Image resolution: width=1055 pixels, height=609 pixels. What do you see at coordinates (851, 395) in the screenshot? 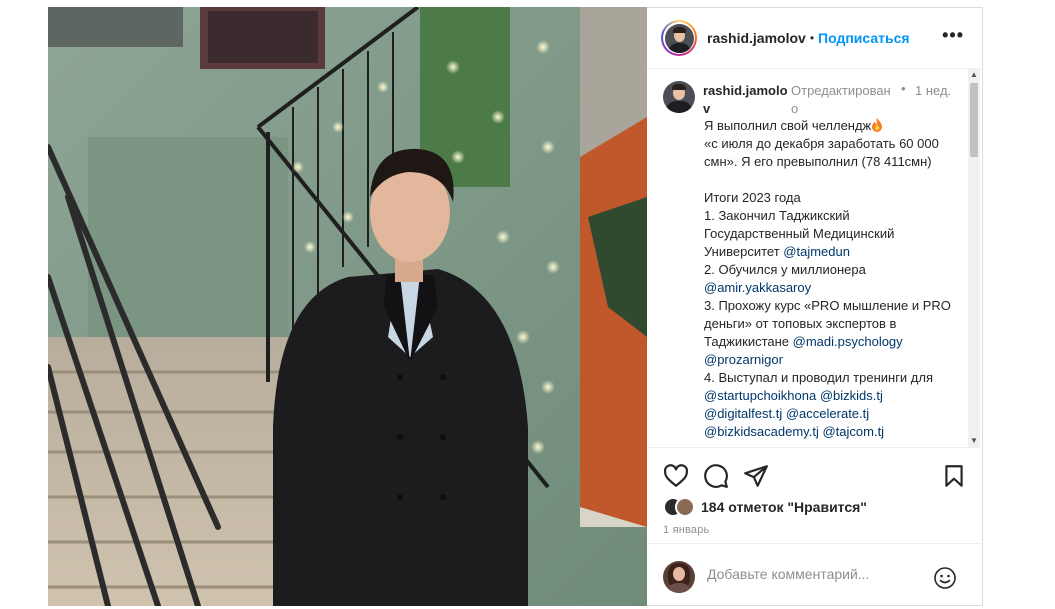
I see `mention-link: @bizkids.tj` at bounding box center [851, 395].